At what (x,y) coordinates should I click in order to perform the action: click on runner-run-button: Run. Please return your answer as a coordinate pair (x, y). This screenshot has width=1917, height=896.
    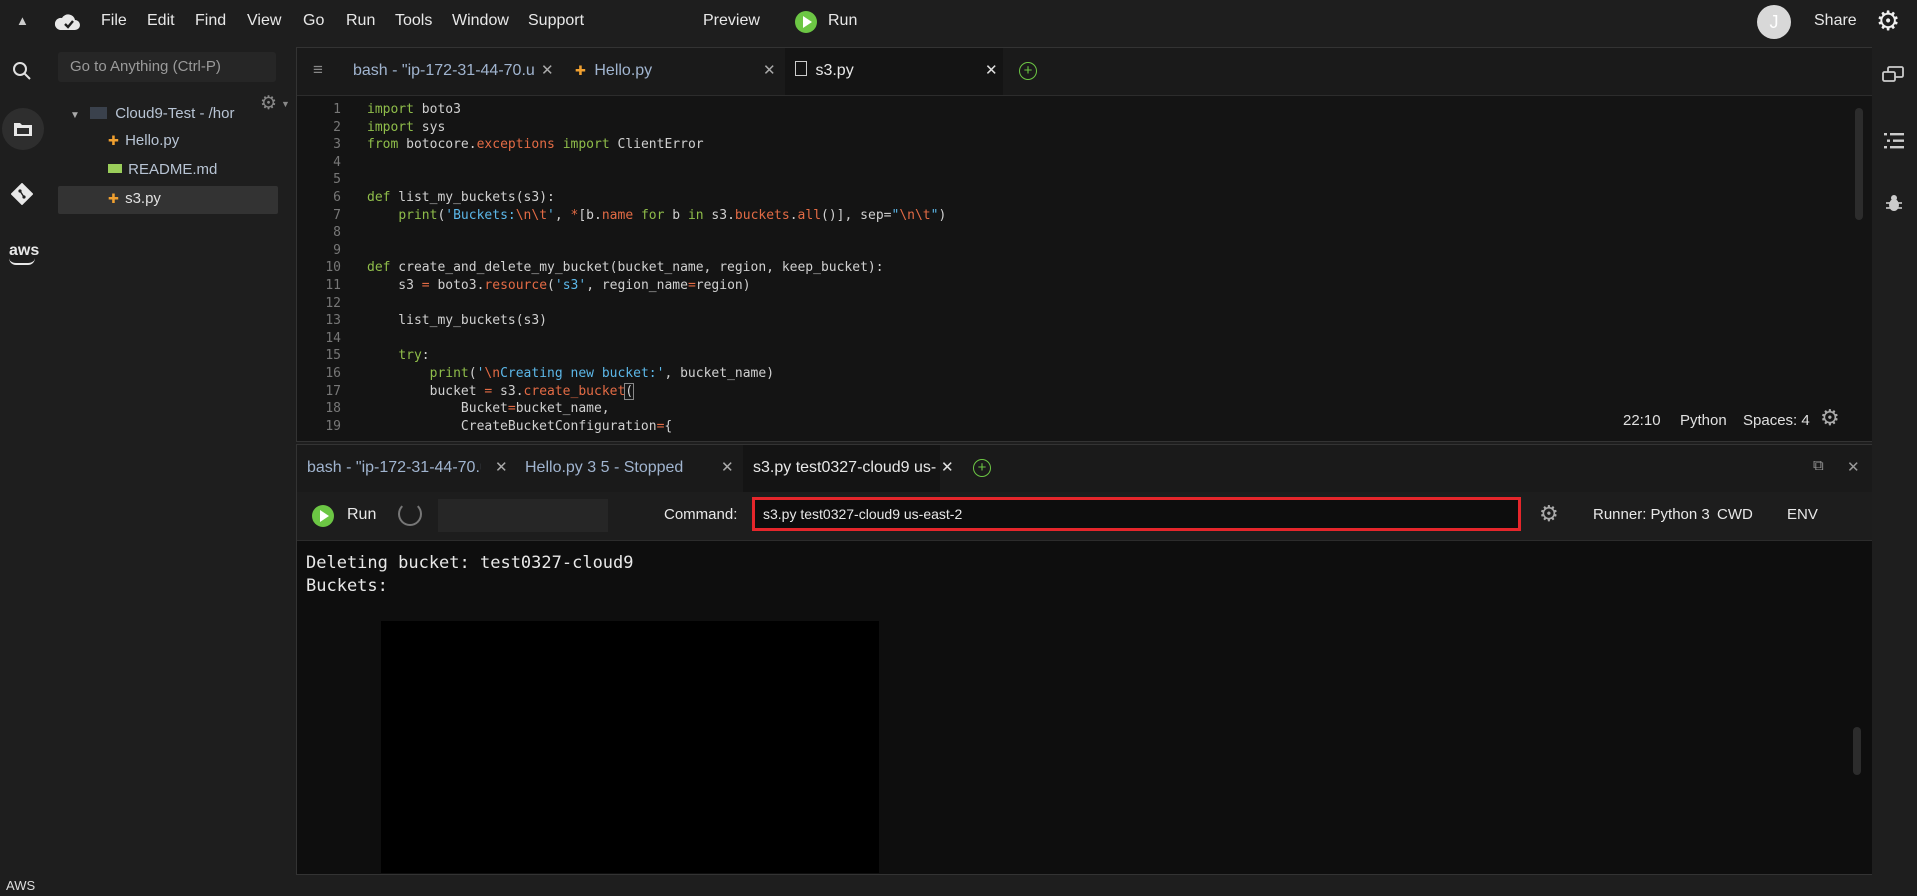
    Looking at the image, I should click on (361, 515).